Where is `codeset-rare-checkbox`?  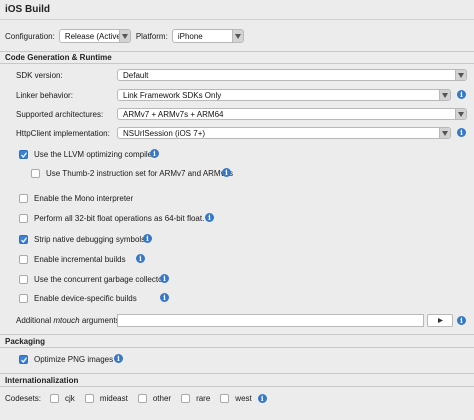
codeset-rare-checkbox is located at coordinates (186, 398).